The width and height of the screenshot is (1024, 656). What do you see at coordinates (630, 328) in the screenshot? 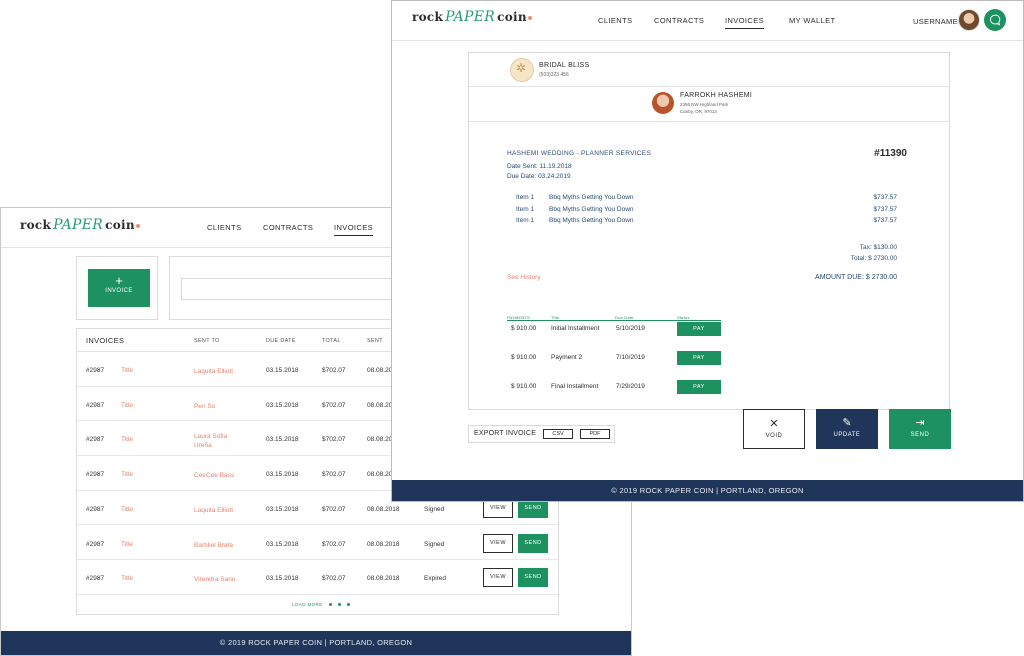
I see `payment-date: 5/10/2019` at bounding box center [630, 328].